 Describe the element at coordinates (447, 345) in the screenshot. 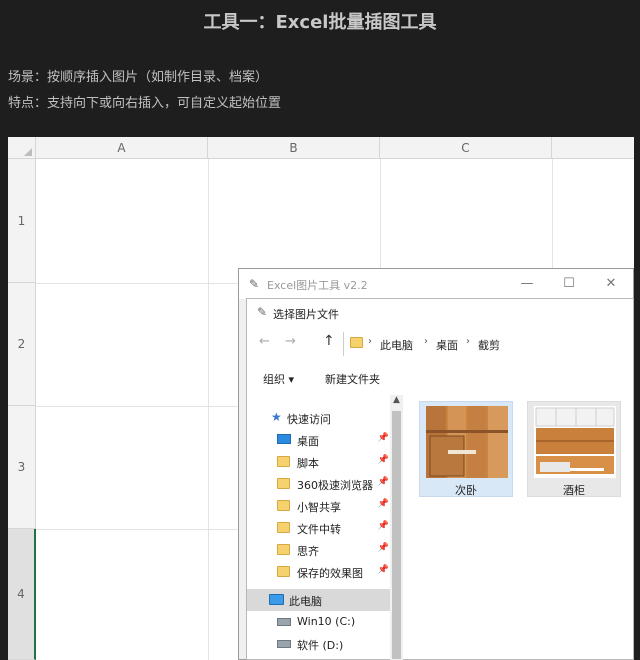

I see `breadcrumb-desktop: 桌面` at that location.